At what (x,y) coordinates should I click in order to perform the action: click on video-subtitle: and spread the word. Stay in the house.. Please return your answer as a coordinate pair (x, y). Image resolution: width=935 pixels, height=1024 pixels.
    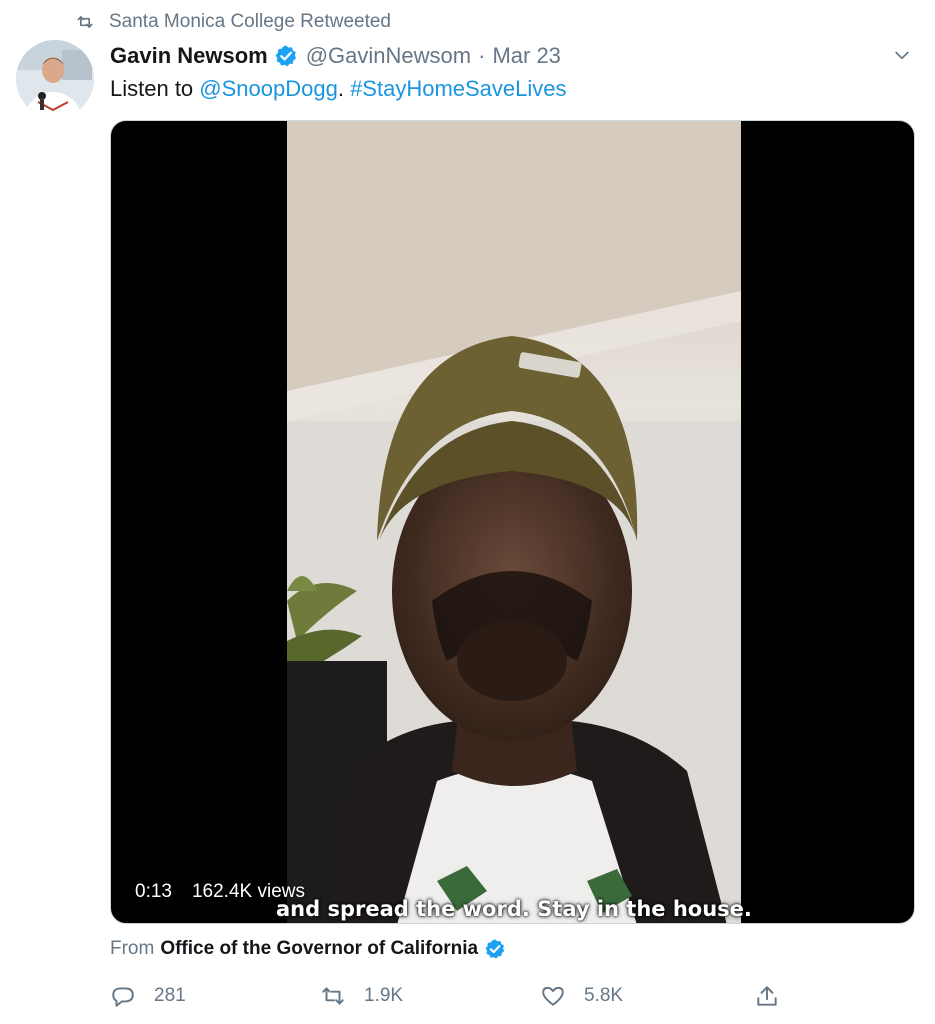
    Looking at the image, I should click on (514, 909).